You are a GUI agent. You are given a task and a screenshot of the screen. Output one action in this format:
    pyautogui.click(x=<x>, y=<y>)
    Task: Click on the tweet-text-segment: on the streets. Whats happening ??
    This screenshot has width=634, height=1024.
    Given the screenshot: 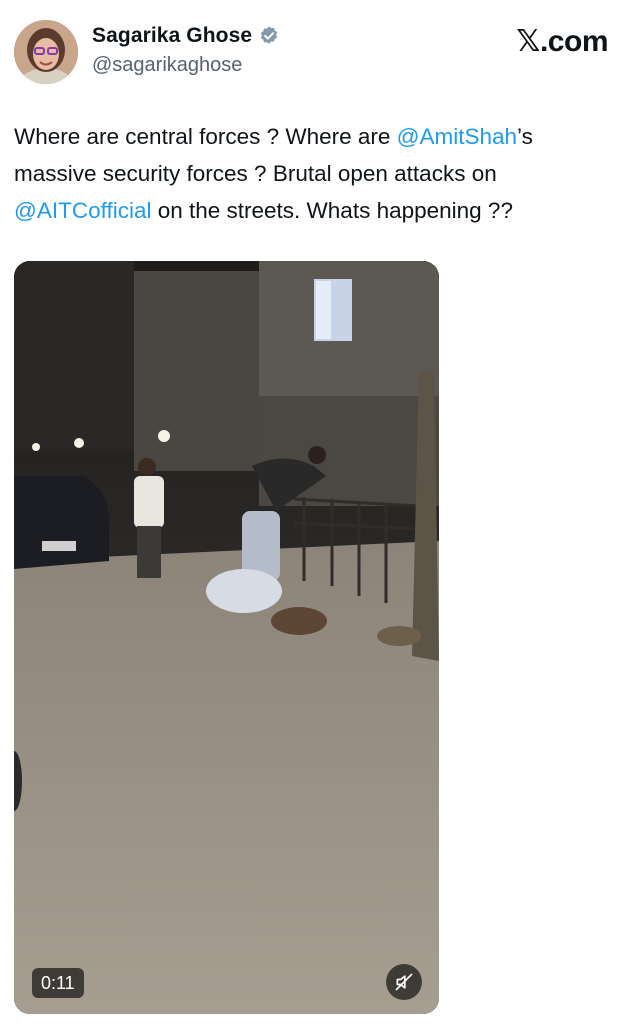 What is the action you would take?
    pyautogui.click(x=332, y=210)
    